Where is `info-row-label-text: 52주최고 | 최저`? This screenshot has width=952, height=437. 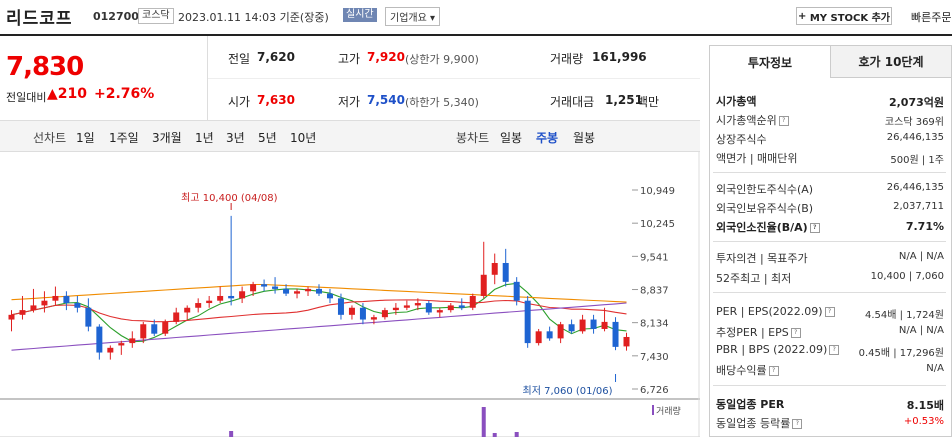 info-row-label-text: 52주최고 | 최저 is located at coordinates (754, 278).